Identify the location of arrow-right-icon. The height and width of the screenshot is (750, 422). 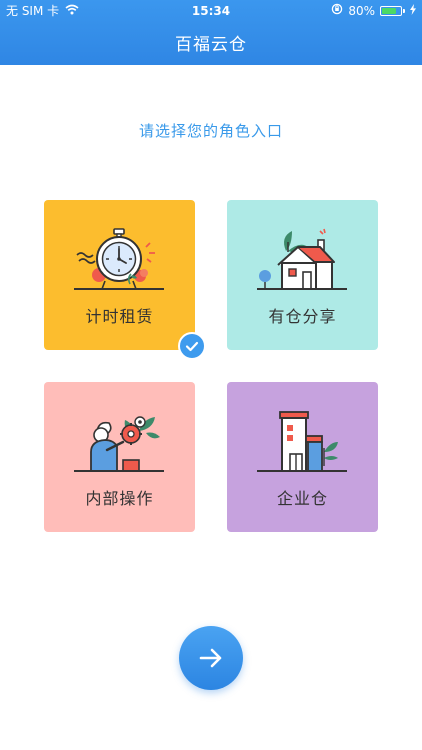
(210, 658).